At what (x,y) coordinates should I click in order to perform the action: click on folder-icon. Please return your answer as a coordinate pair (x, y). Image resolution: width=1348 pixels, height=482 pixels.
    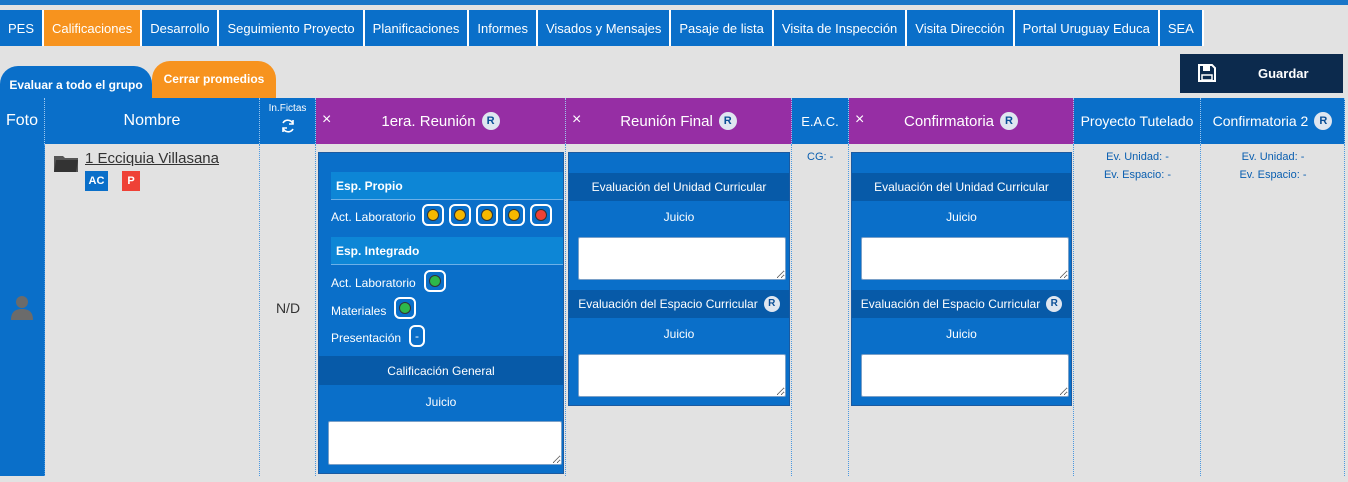
    Looking at the image, I should click on (66, 163).